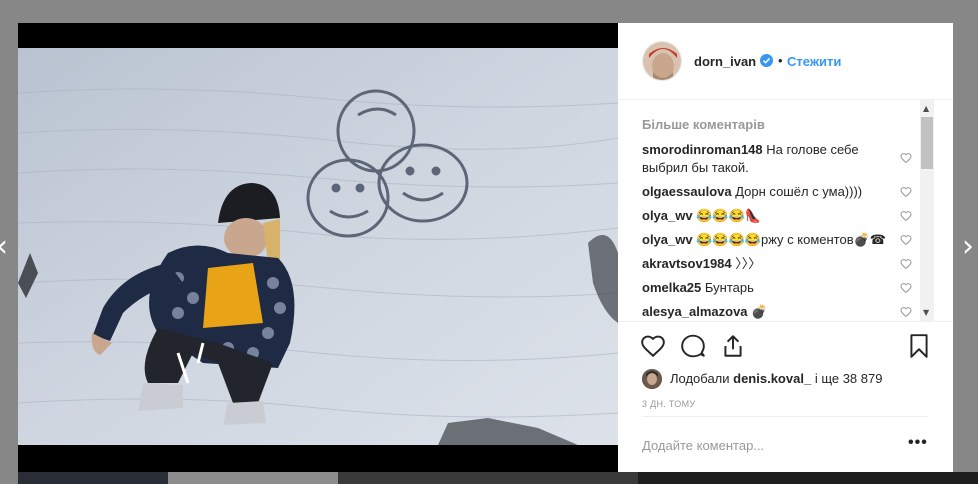 Image resolution: width=978 pixels, height=484 pixels. What do you see at coordinates (653, 346) in the screenshot?
I see `heart-icon` at bounding box center [653, 346].